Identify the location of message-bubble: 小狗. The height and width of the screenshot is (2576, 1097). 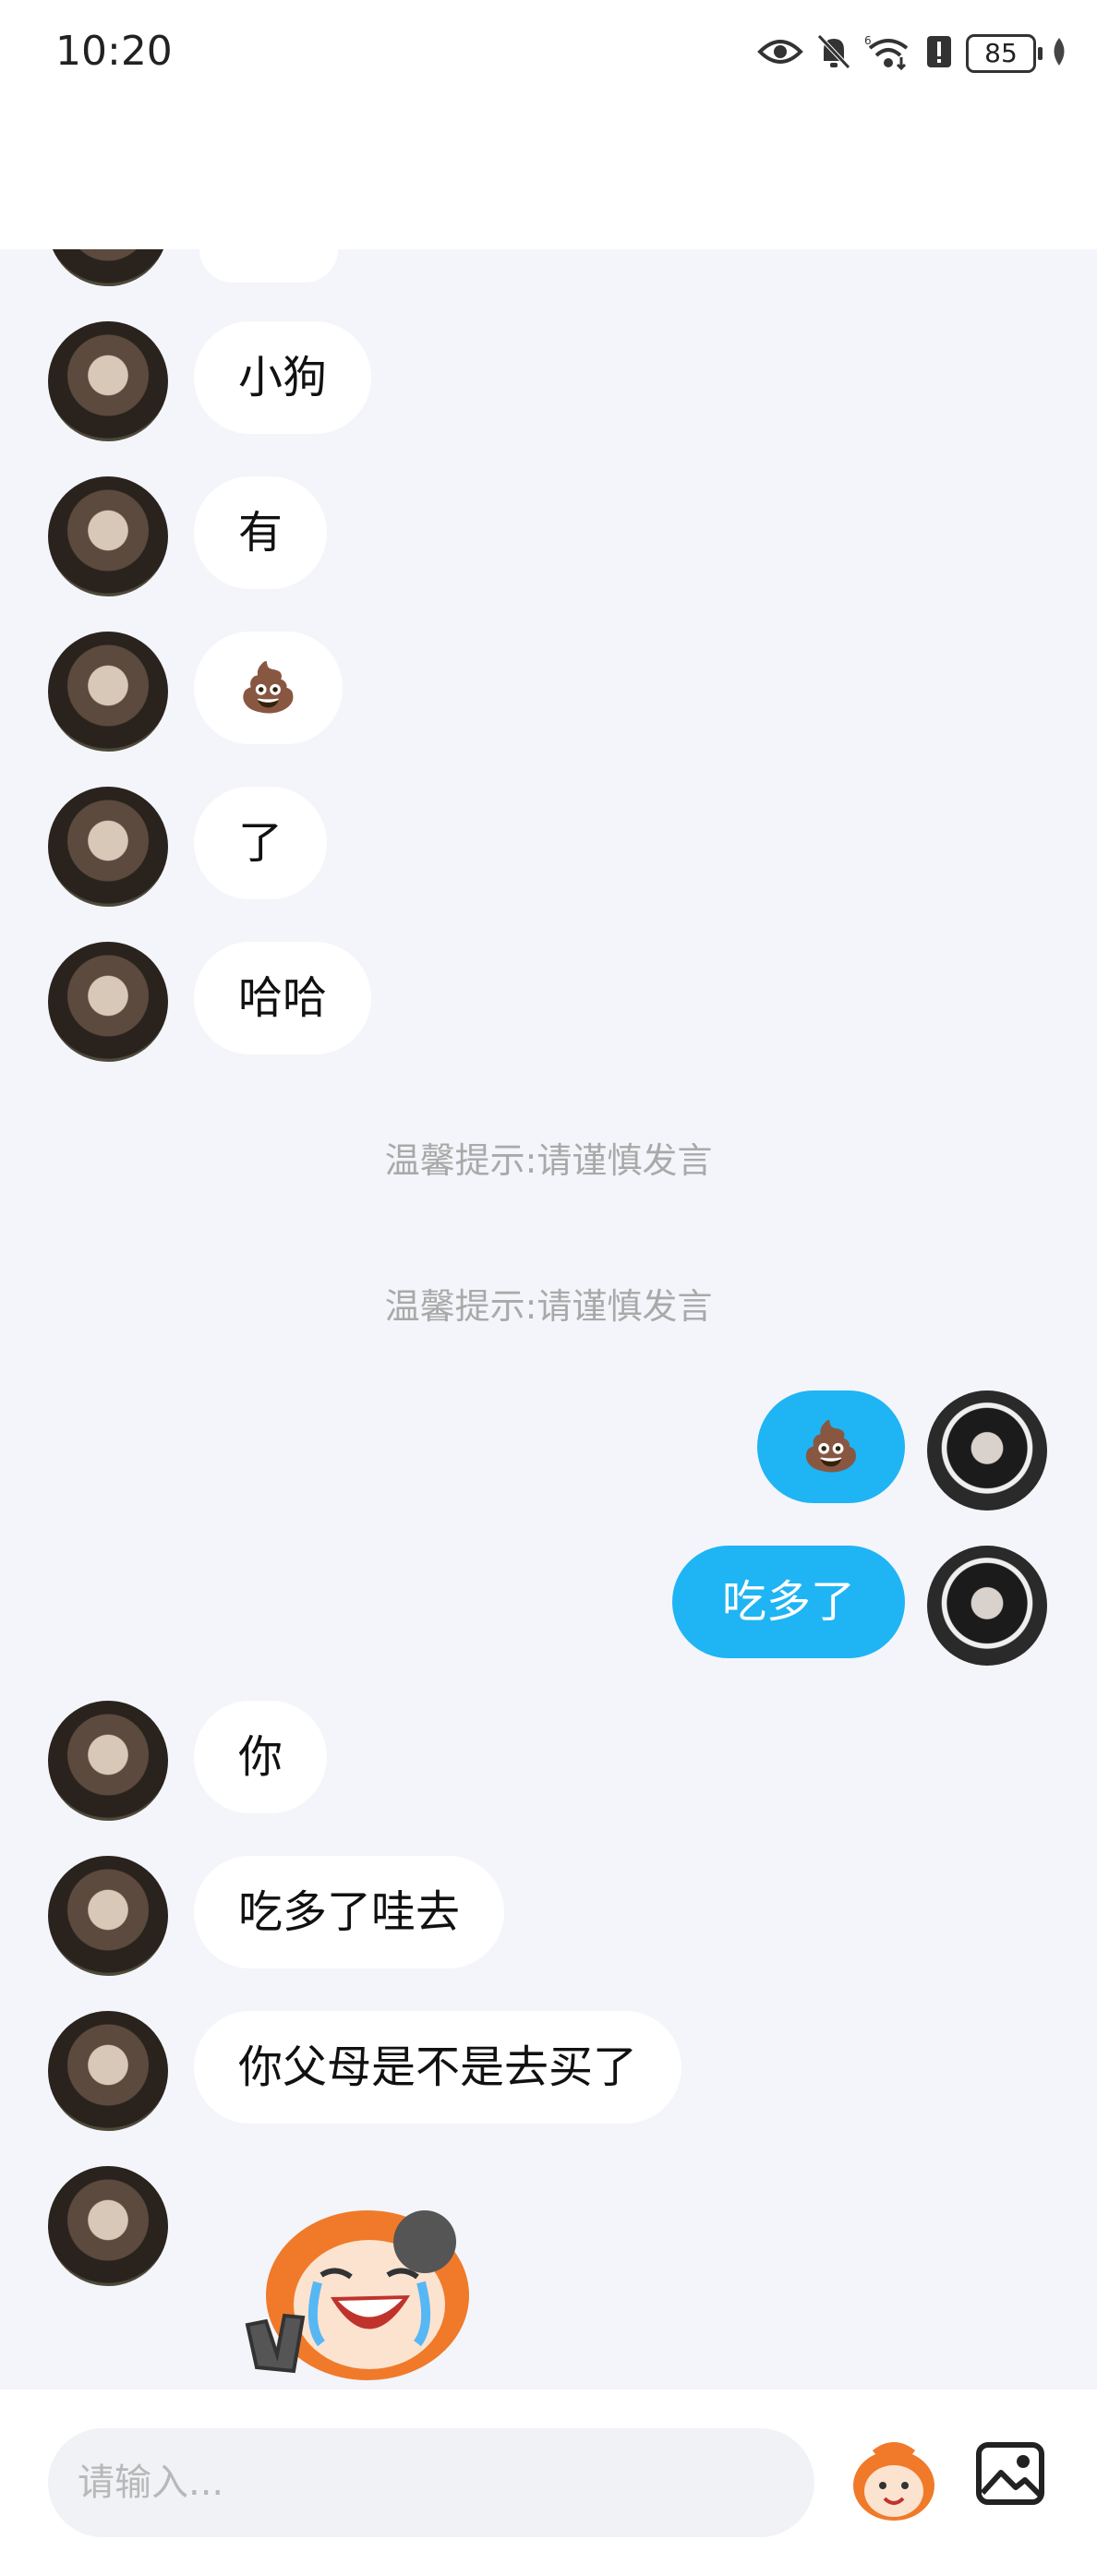
(283, 377).